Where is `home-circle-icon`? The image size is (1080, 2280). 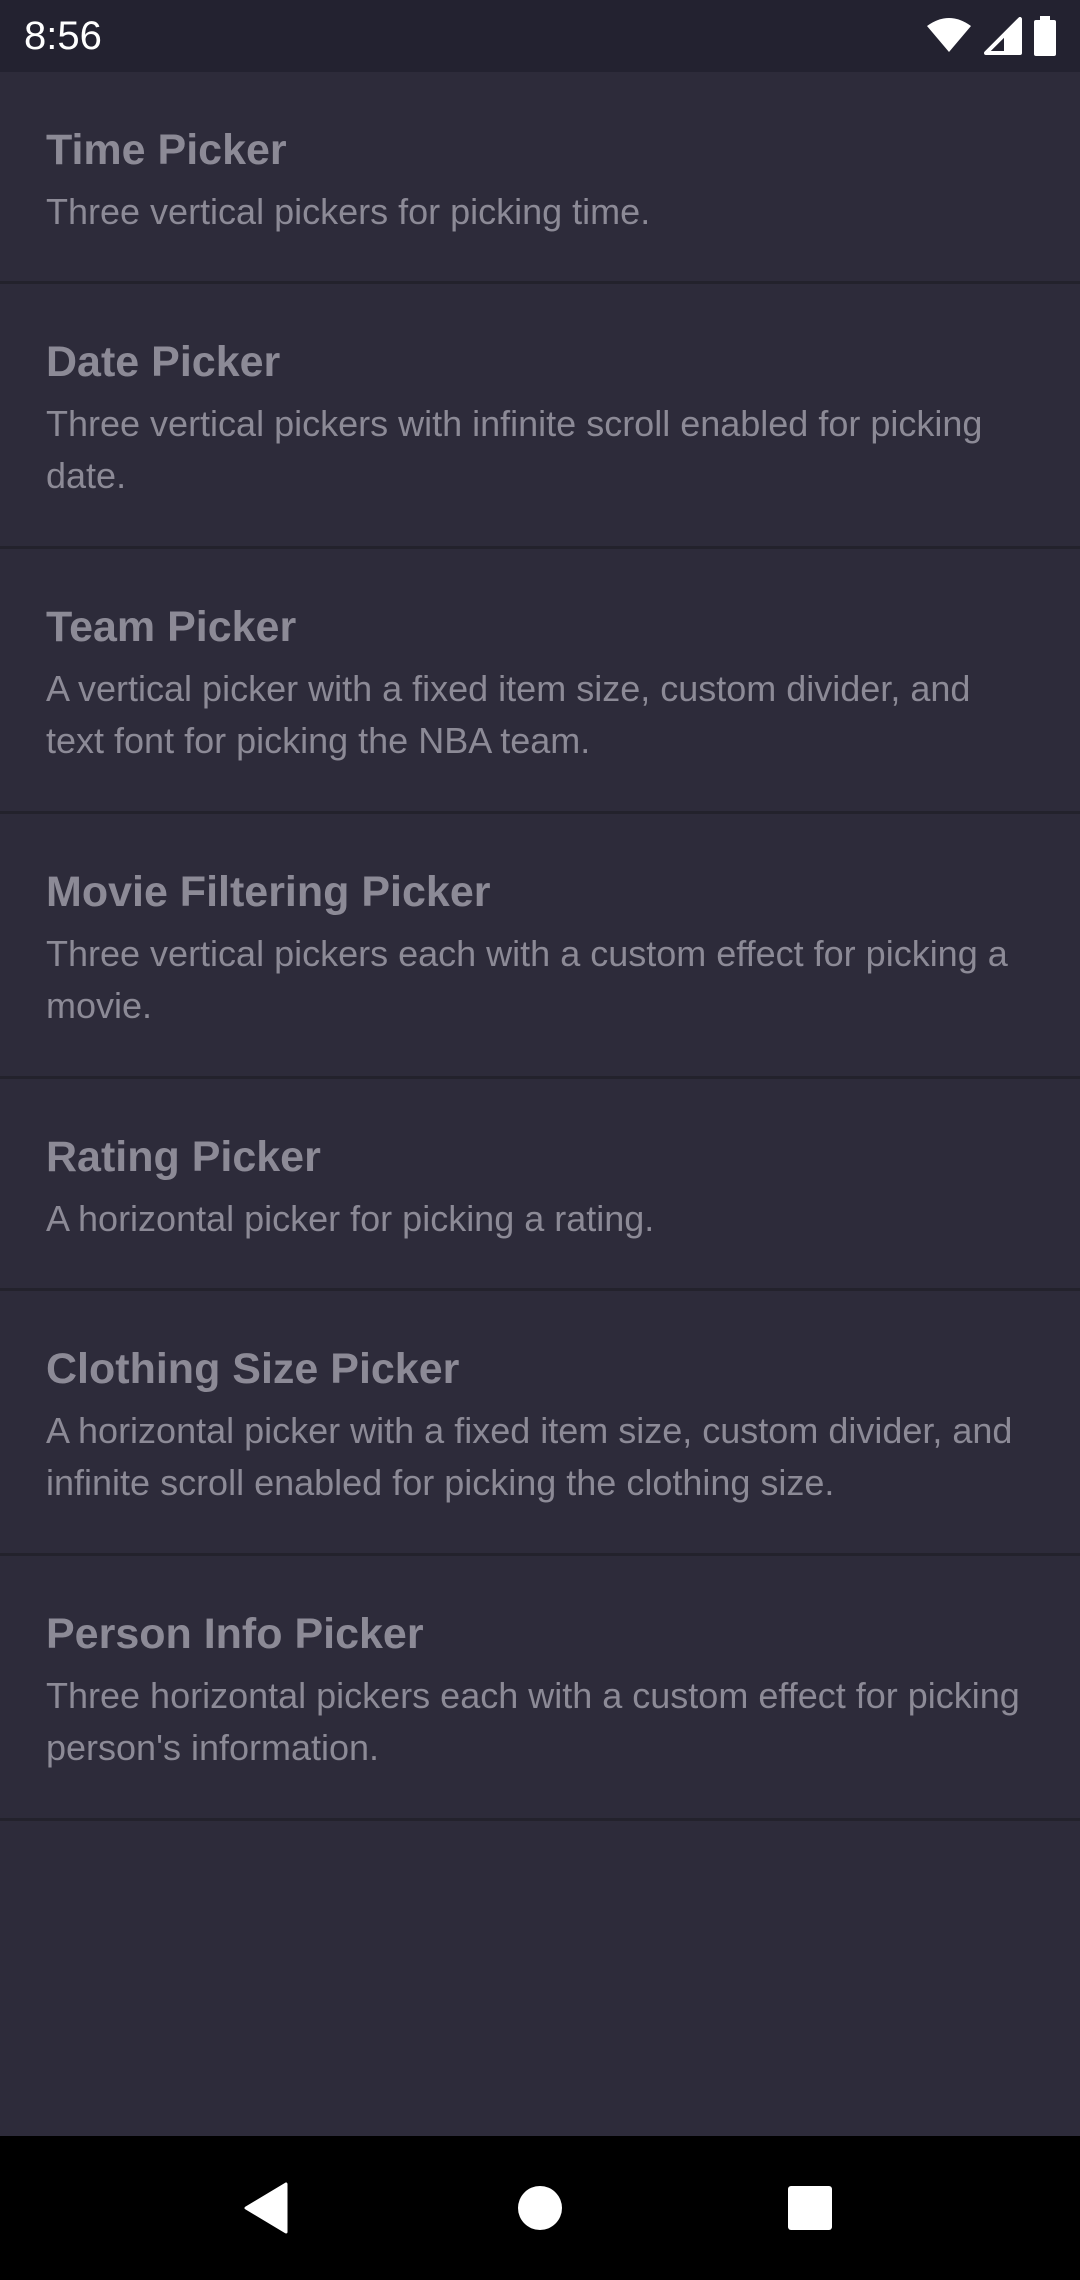 home-circle-icon is located at coordinates (540, 2208).